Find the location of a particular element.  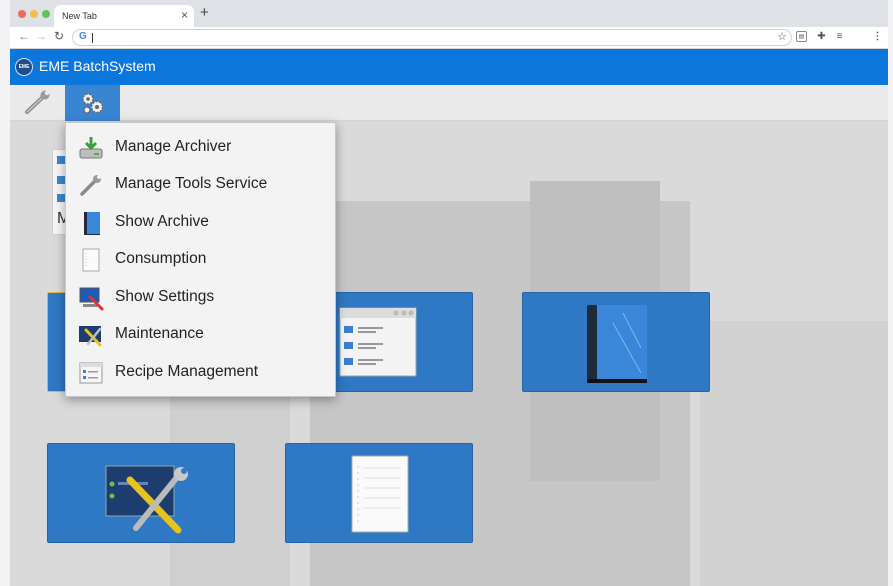

menu-item-label: Consumption is located at coordinates (161, 258).